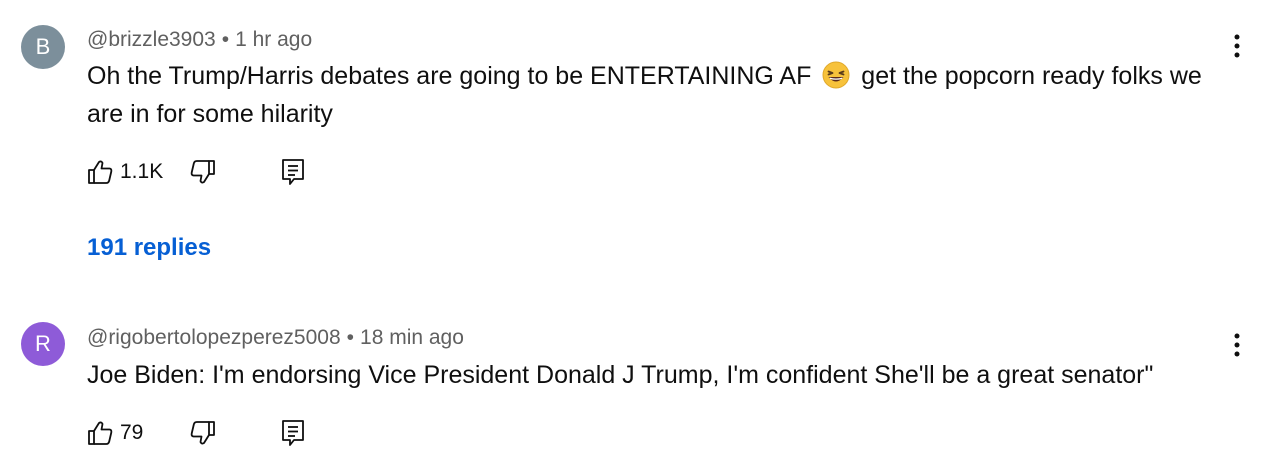  What do you see at coordinates (132, 432) in the screenshot?
I see `like-count: 79` at bounding box center [132, 432].